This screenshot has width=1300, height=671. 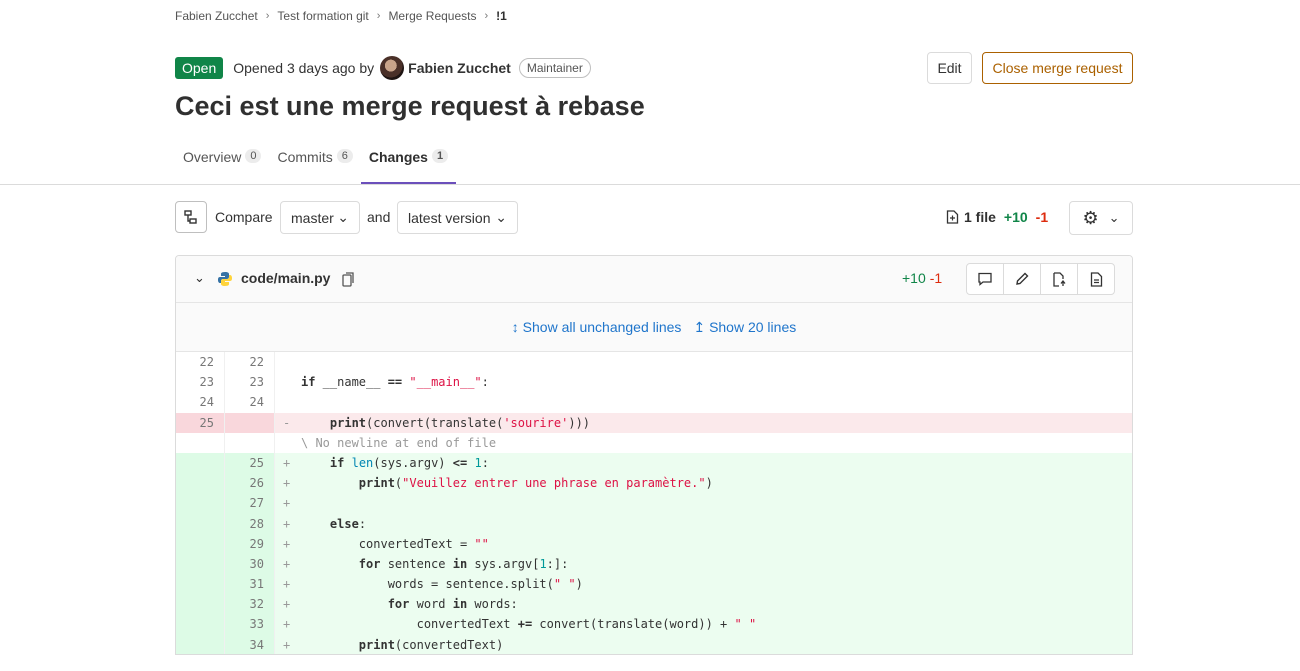 I want to click on old-line-number: 24, so click(x=200, y=402).